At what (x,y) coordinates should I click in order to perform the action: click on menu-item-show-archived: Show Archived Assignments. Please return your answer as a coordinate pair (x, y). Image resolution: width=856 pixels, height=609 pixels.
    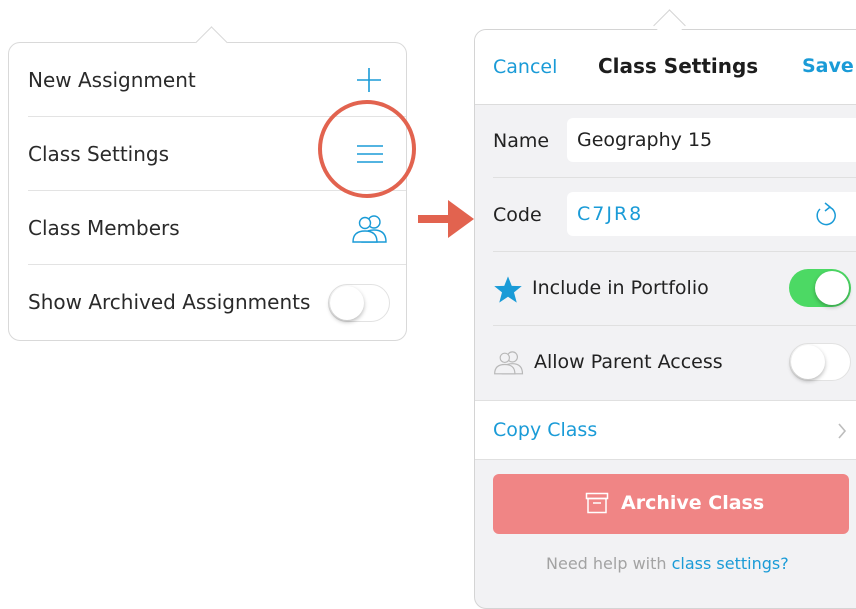
    Looking at the image, I should click on (217, 302).